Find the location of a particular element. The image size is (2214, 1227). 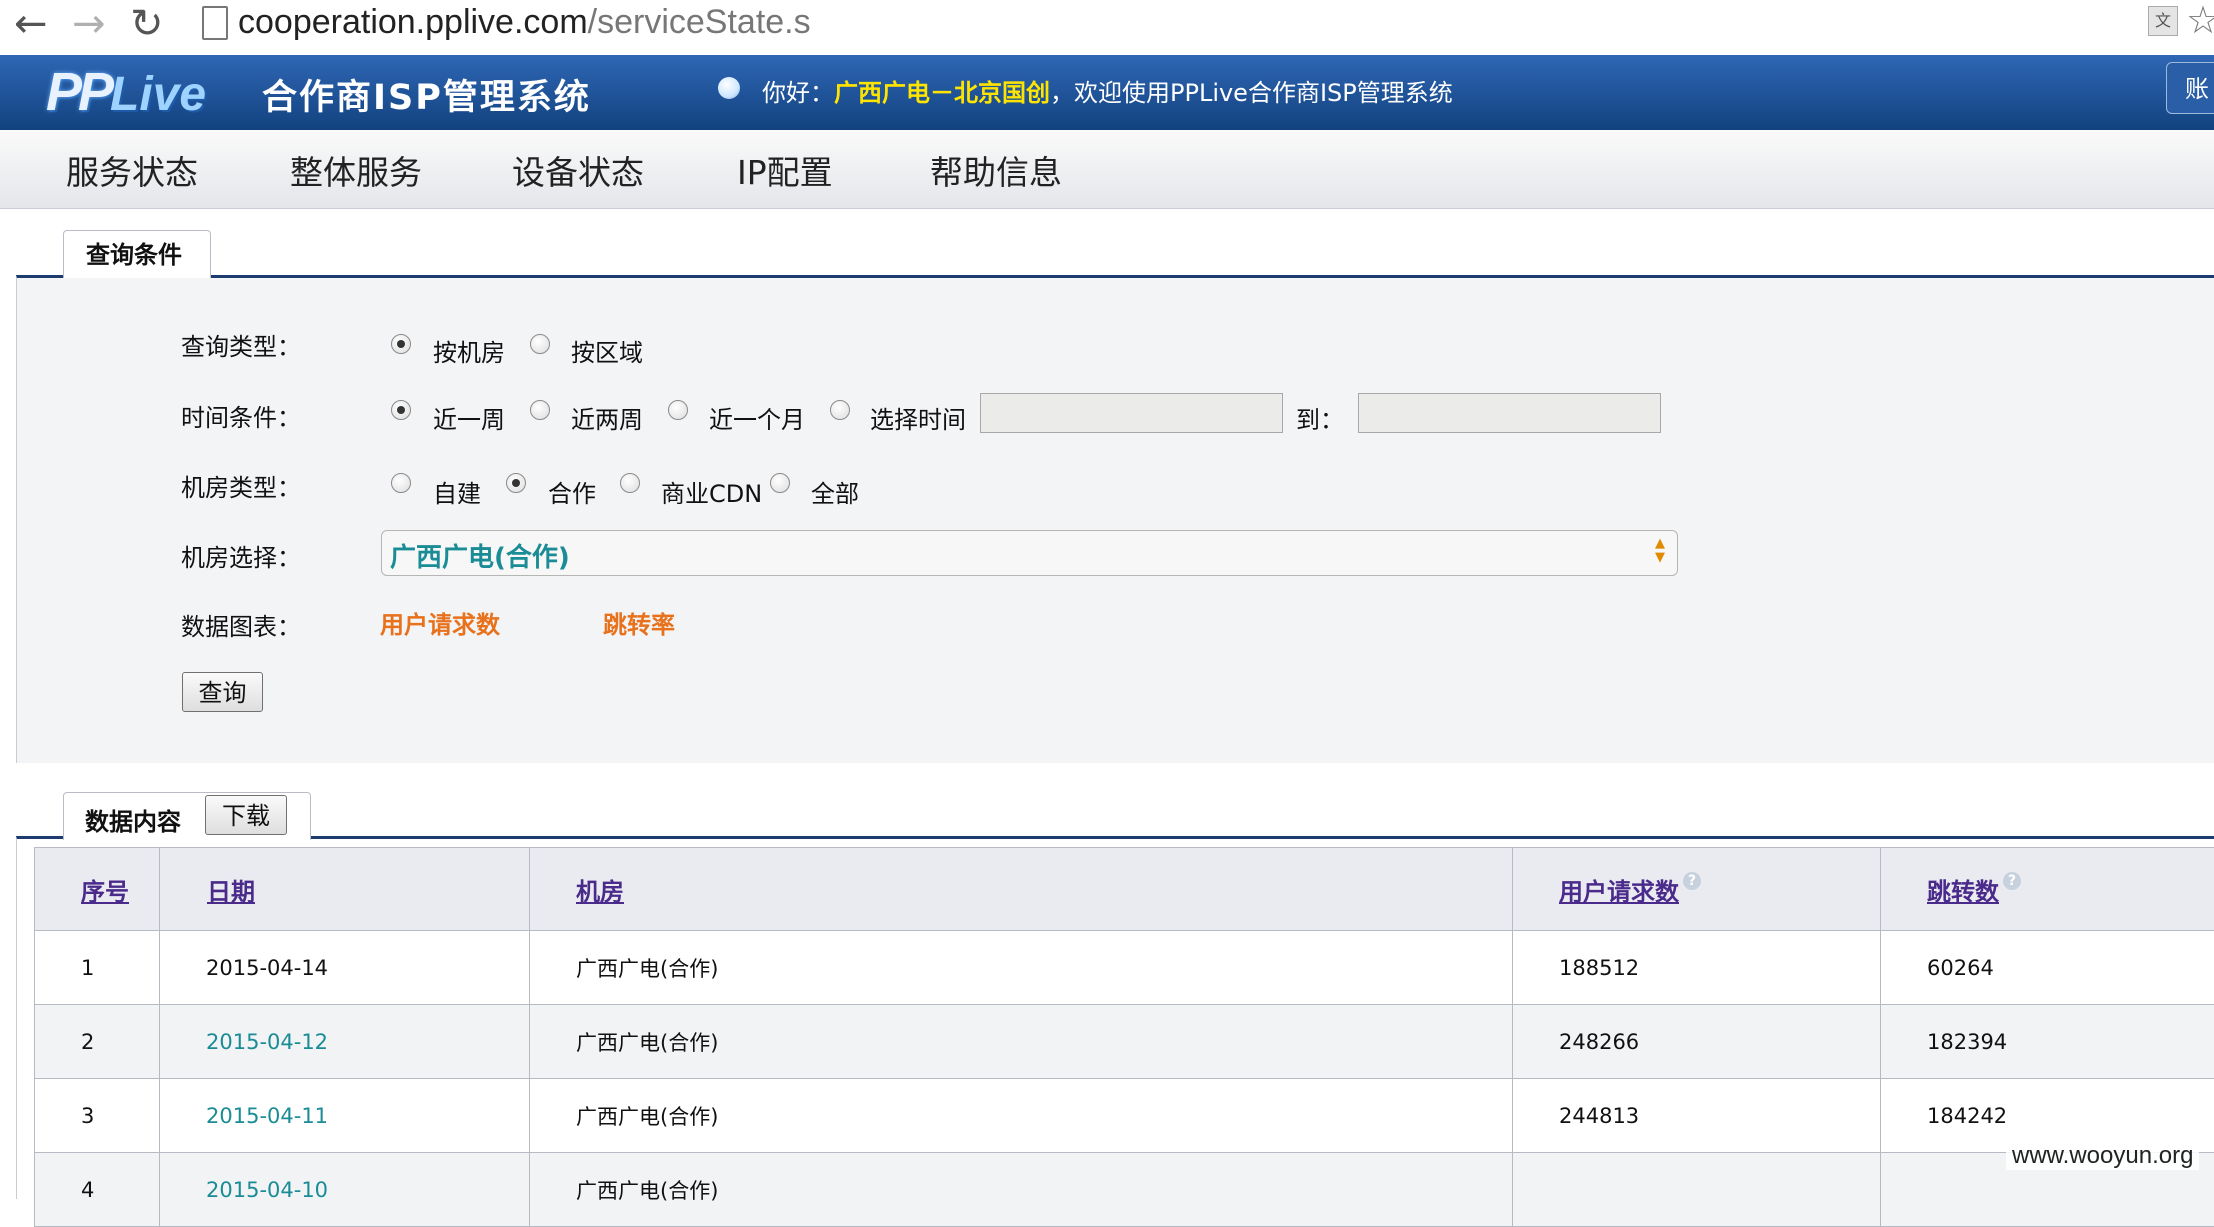

radio-all is located at coordinates (780, 483).